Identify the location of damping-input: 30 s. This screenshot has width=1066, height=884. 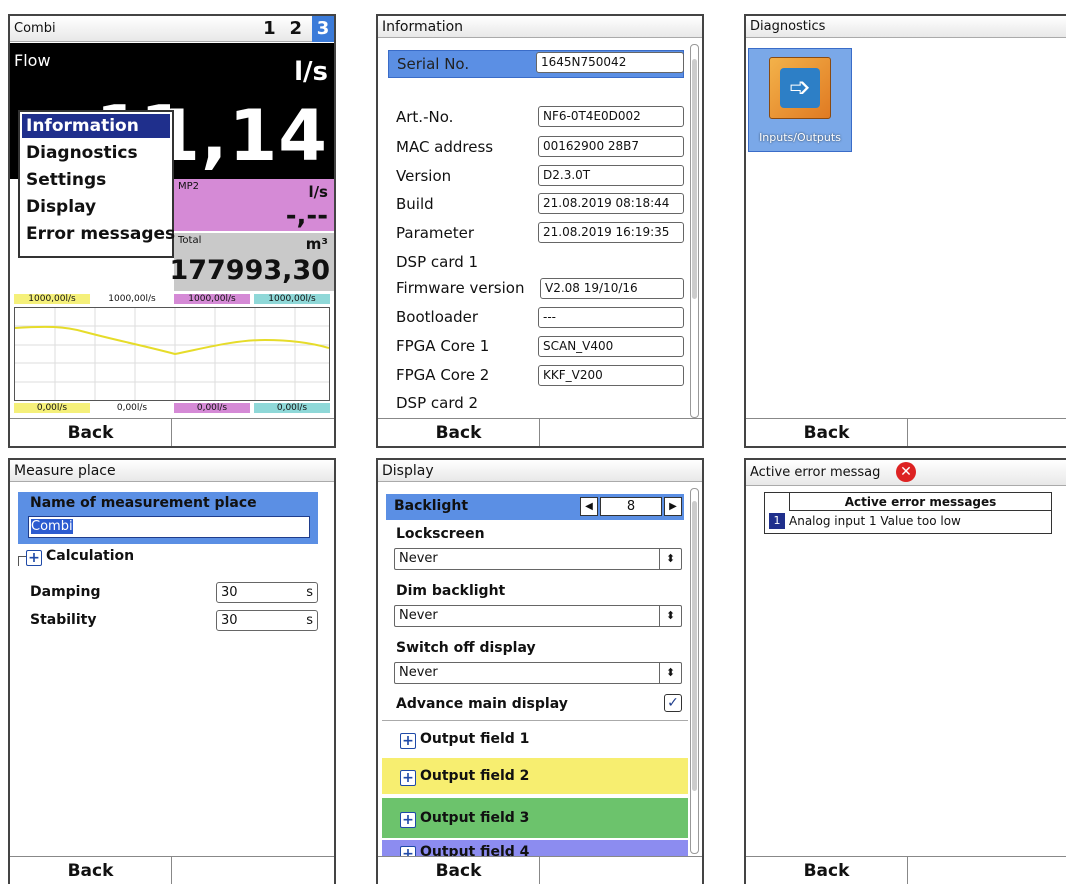
(267, 592).